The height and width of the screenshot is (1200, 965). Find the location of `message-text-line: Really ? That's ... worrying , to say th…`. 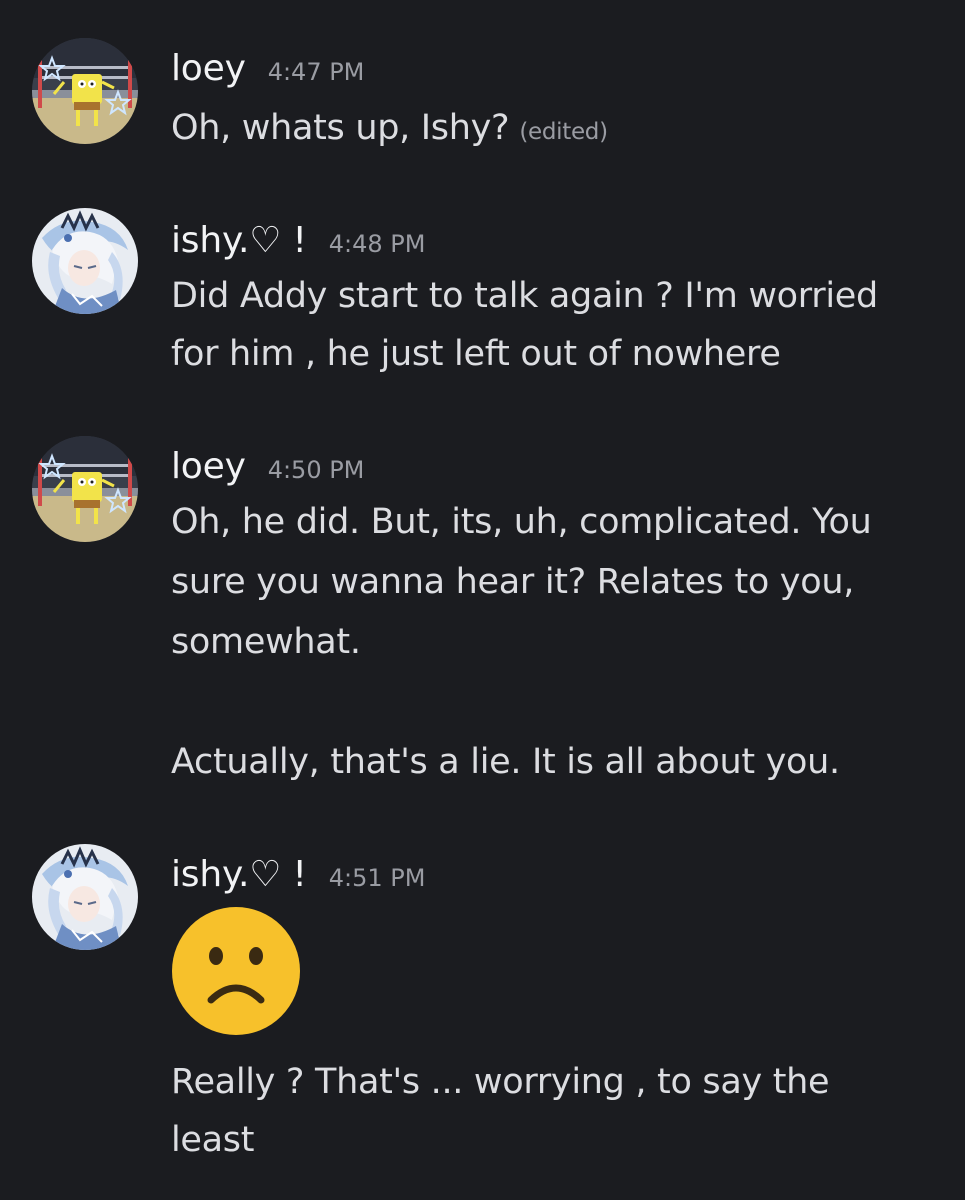

message-text-line: Really ? That's ... worrying , to say th… is located at coordinates (500, 1082).